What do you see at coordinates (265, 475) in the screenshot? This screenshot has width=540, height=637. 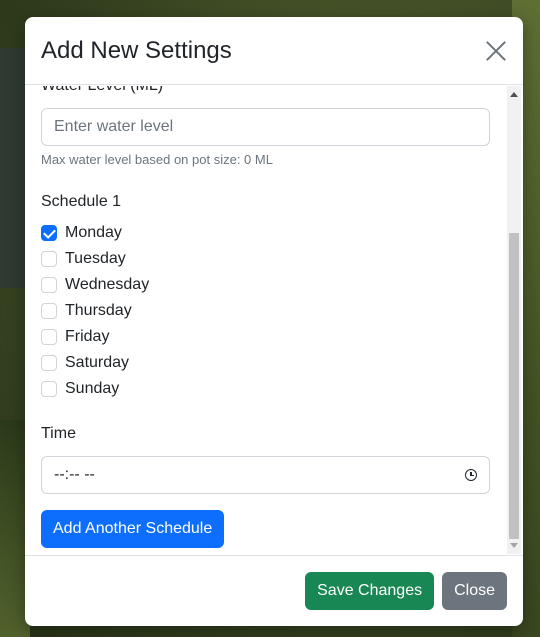 I see `time-input: --:-- --` at bounding box center [265, 475].